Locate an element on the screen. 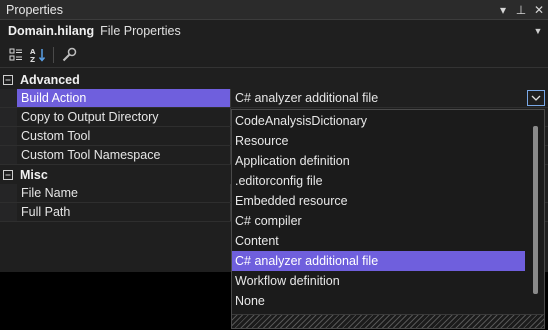 The image size is (548, 330). close-icon: ✕ is located at coordinates (539, 10).